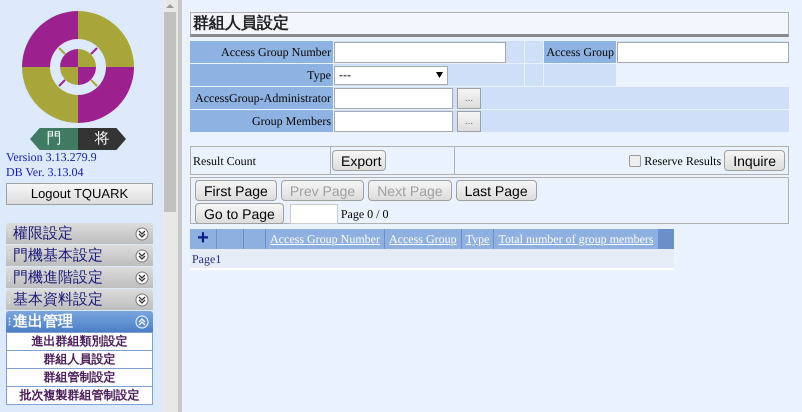 This screenshot has width=802, height=412. Describe the element at coordinates (261, 98) in the screenshot. I see `field-label: AccessGroup-Administrator` at that location.